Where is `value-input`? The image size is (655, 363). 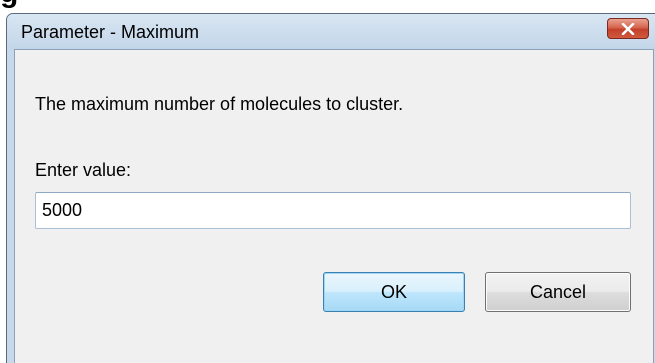
value-input is located at coordinates (333, 210).